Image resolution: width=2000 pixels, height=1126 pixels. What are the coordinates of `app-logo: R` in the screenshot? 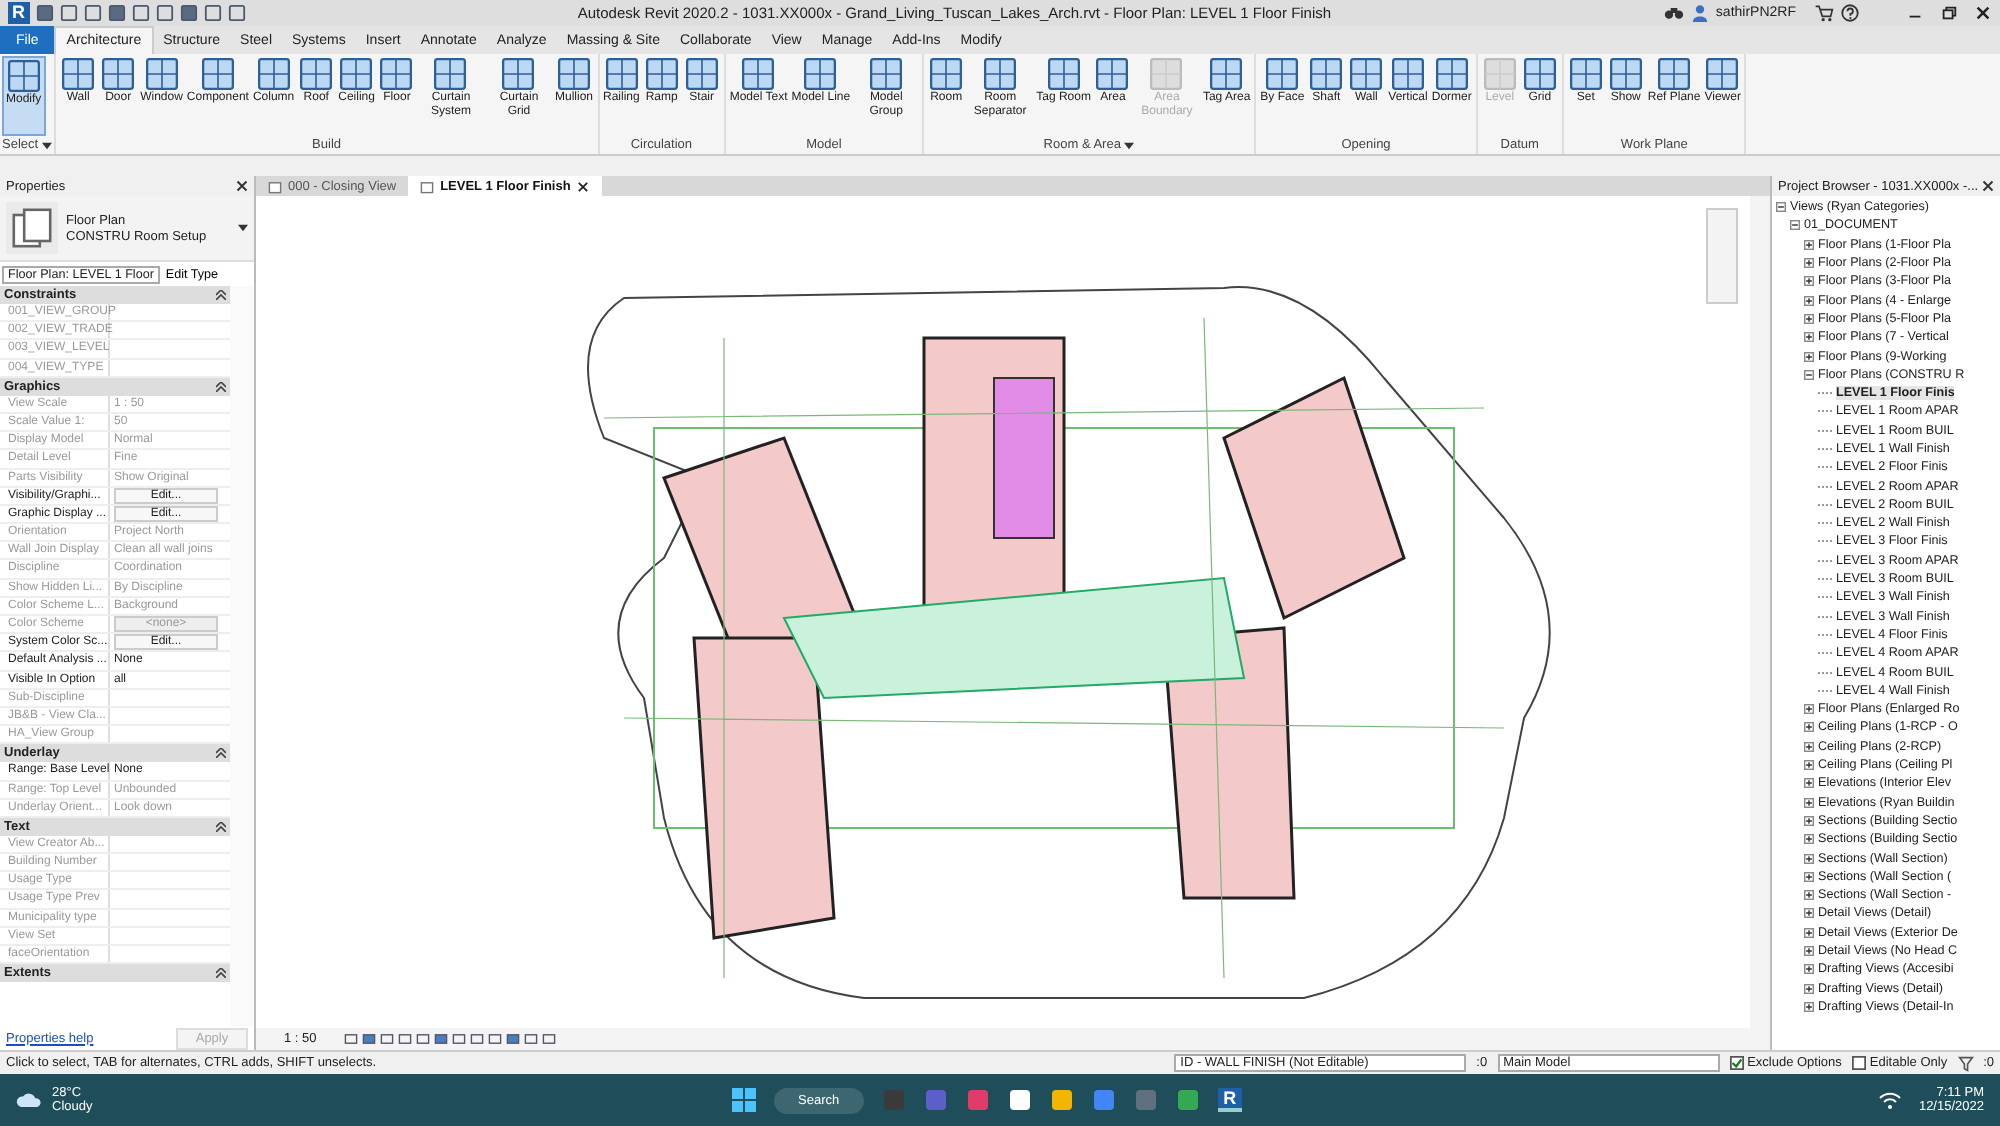 It's located at (18, 13).